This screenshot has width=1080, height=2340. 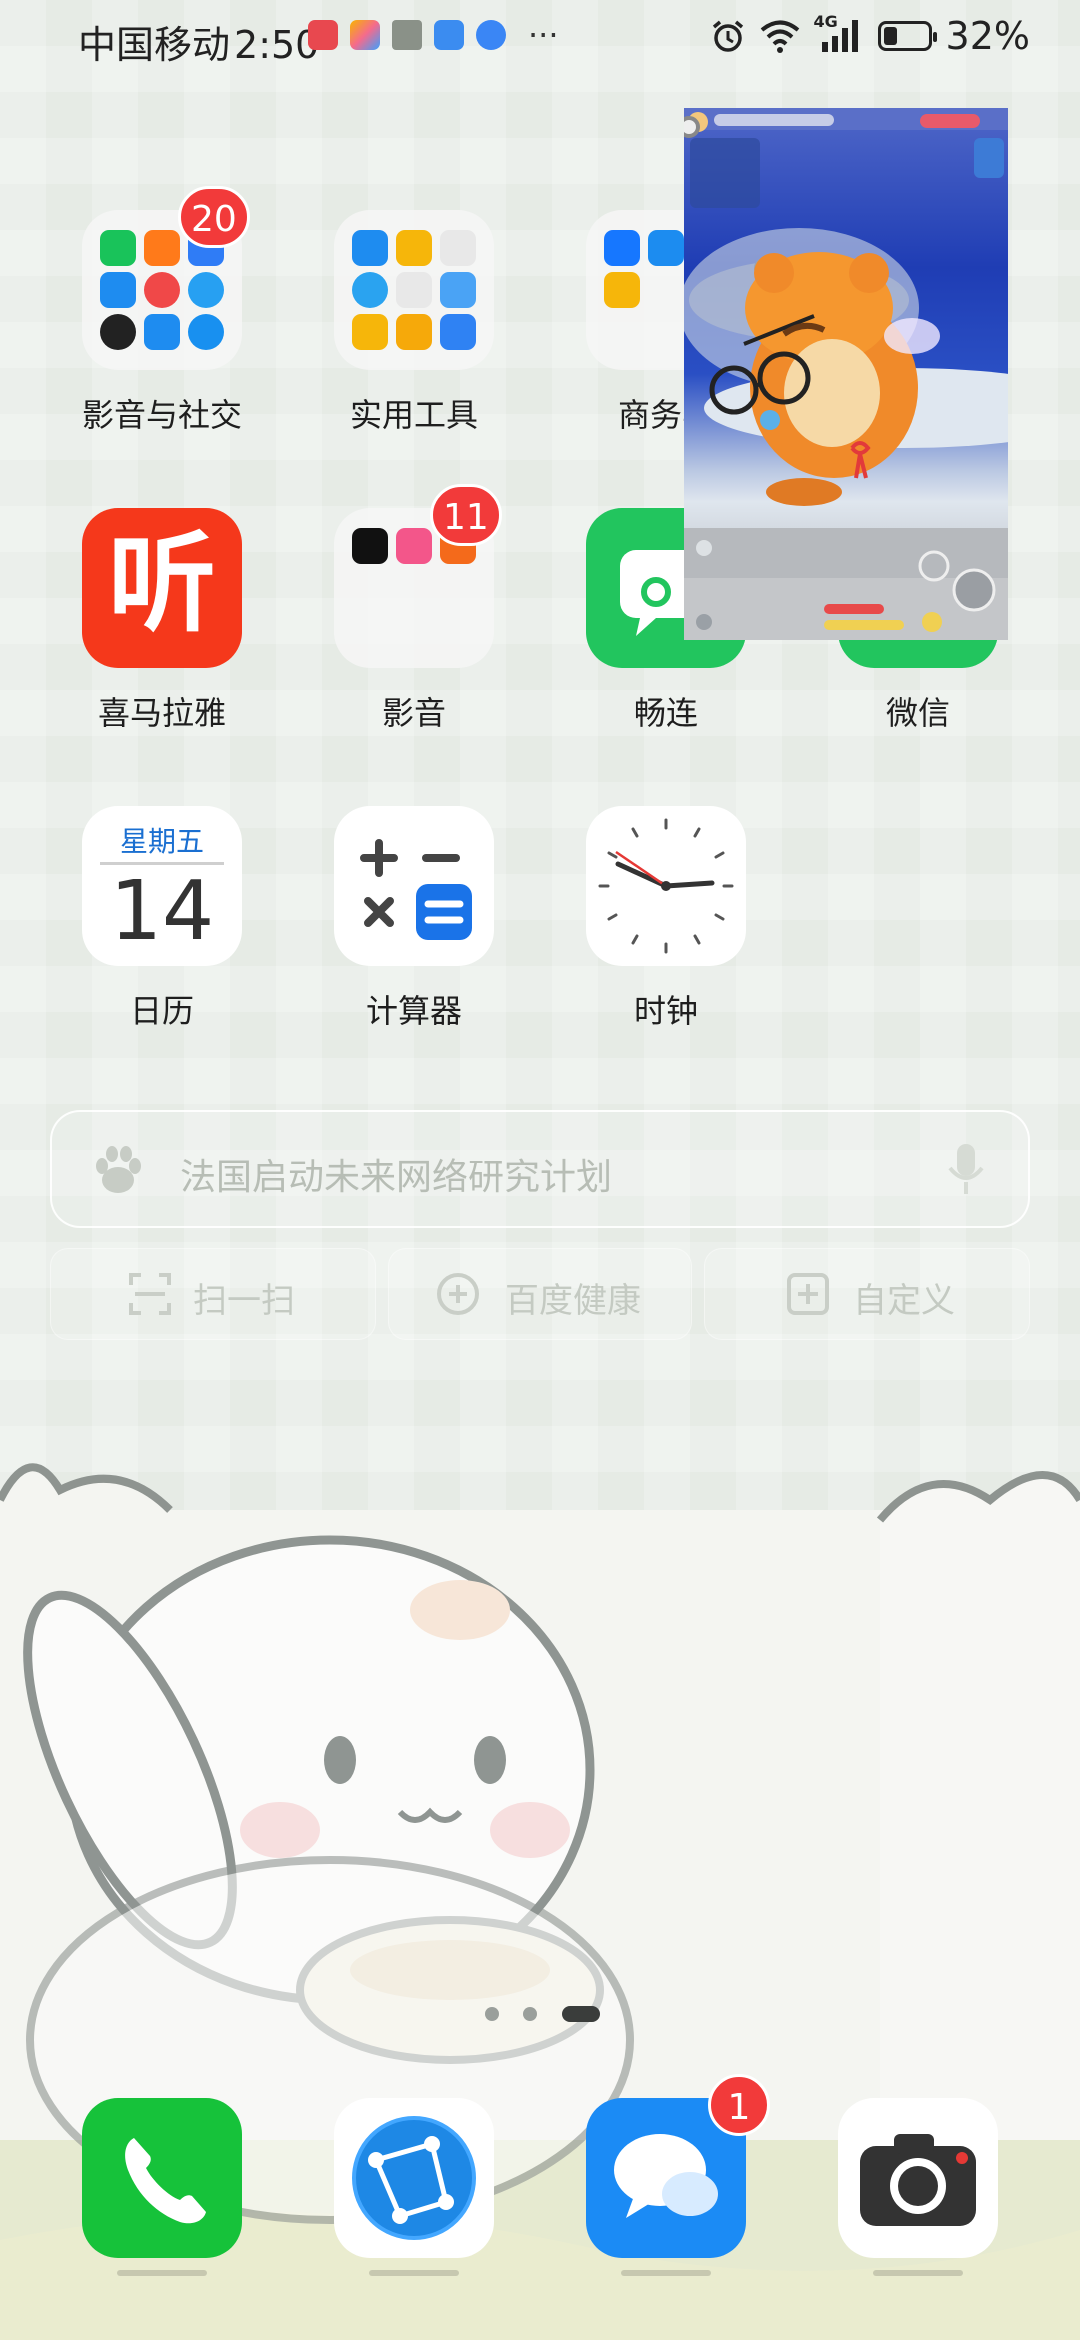 I want to click on dock-phone-shadow, so click(x=162, y=2273).